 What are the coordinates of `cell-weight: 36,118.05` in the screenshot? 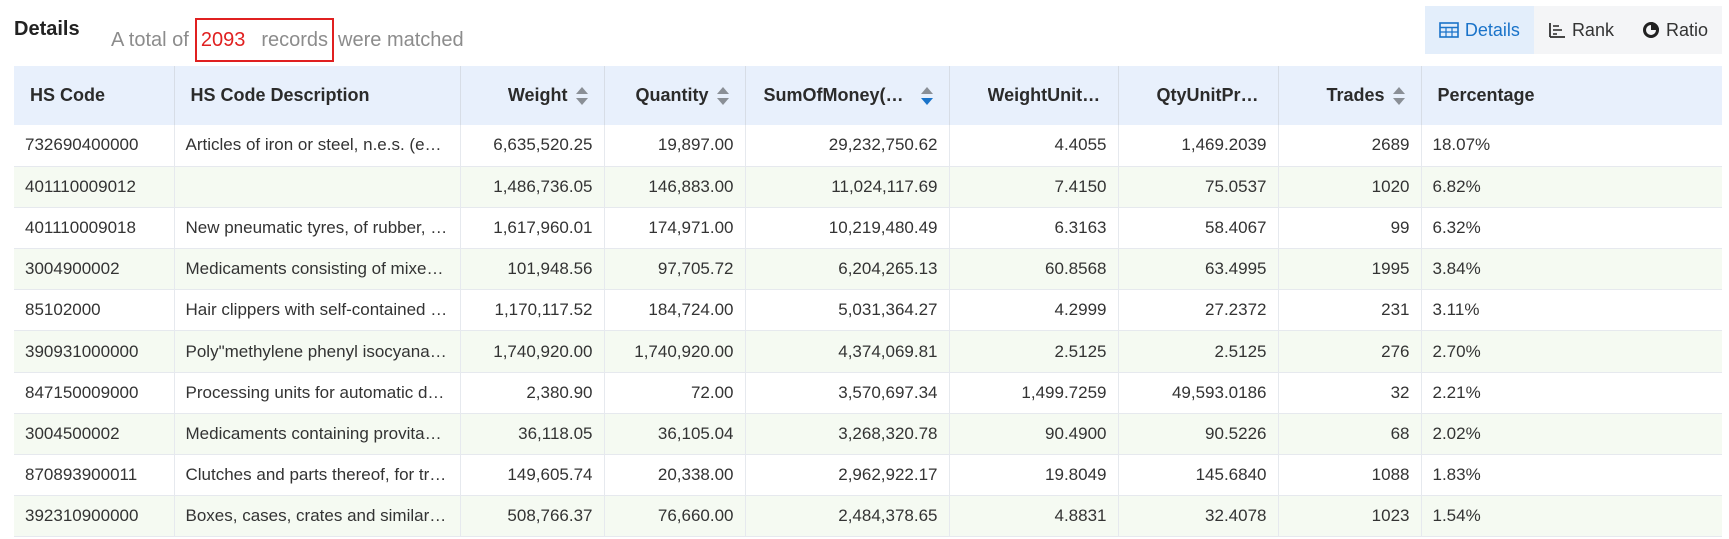 It's located at (532, 434).